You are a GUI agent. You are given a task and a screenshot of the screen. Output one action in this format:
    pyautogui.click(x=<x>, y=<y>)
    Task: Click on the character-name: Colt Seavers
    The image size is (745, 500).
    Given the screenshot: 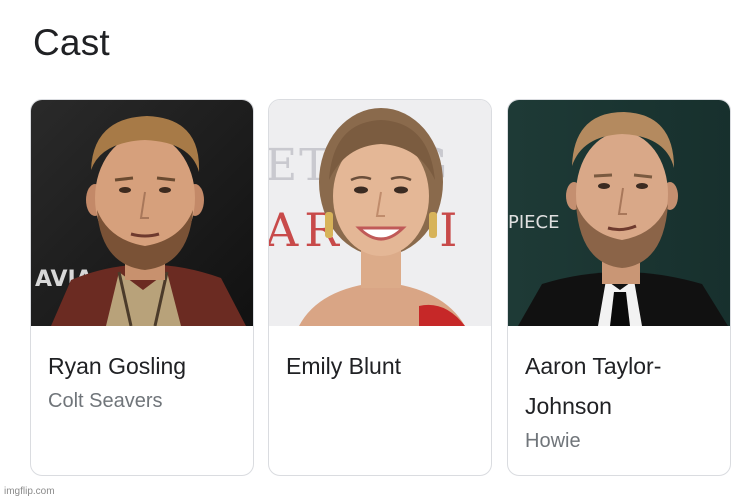 What is the action you would take?
    pyautogui.click(x=105, y=401)
    